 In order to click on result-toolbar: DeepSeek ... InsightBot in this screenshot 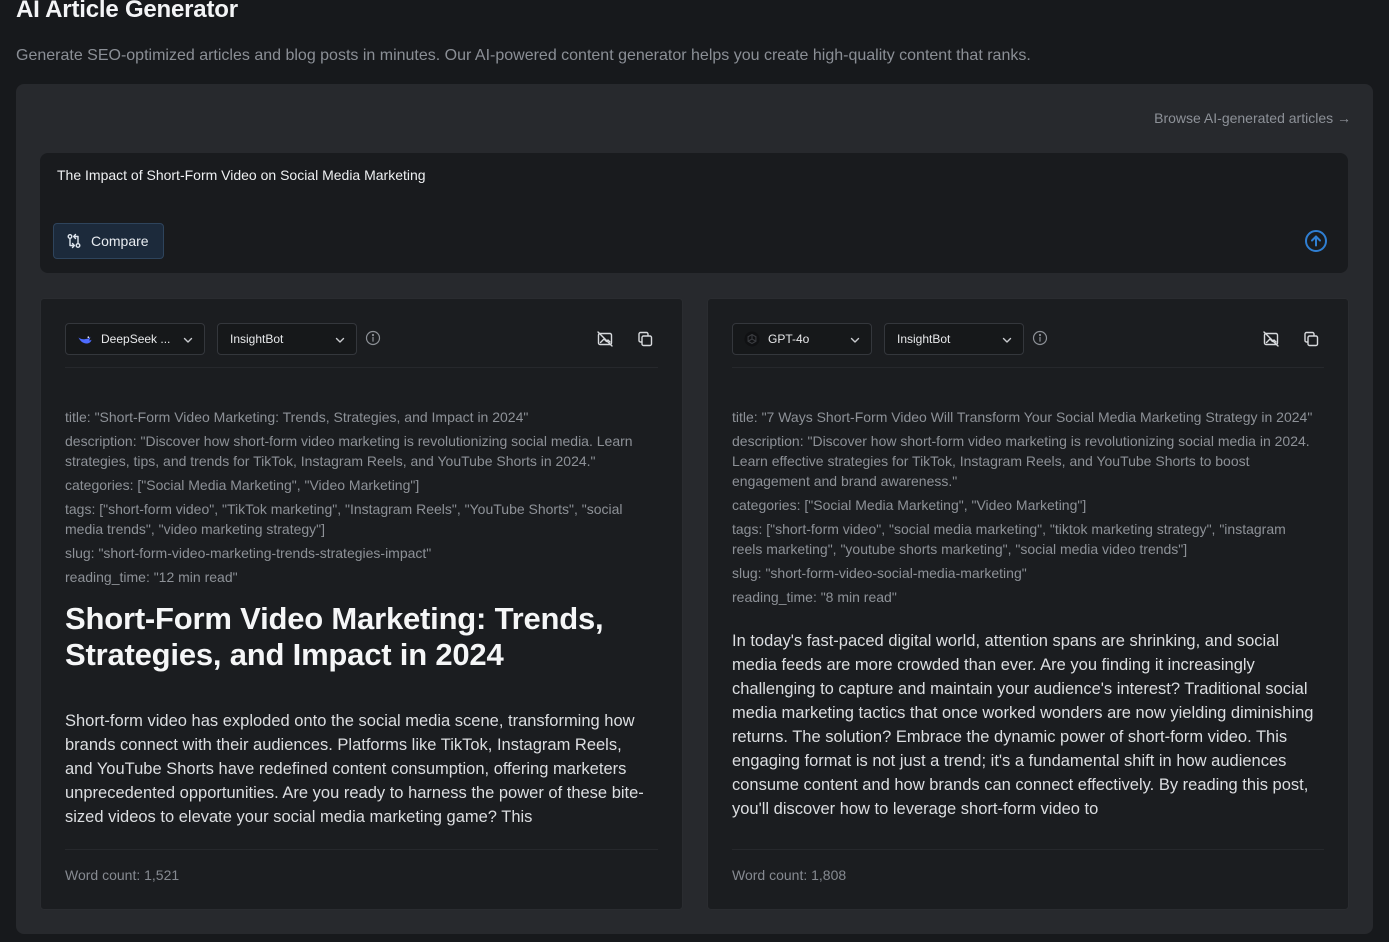, I will do `click(361, 339)`.